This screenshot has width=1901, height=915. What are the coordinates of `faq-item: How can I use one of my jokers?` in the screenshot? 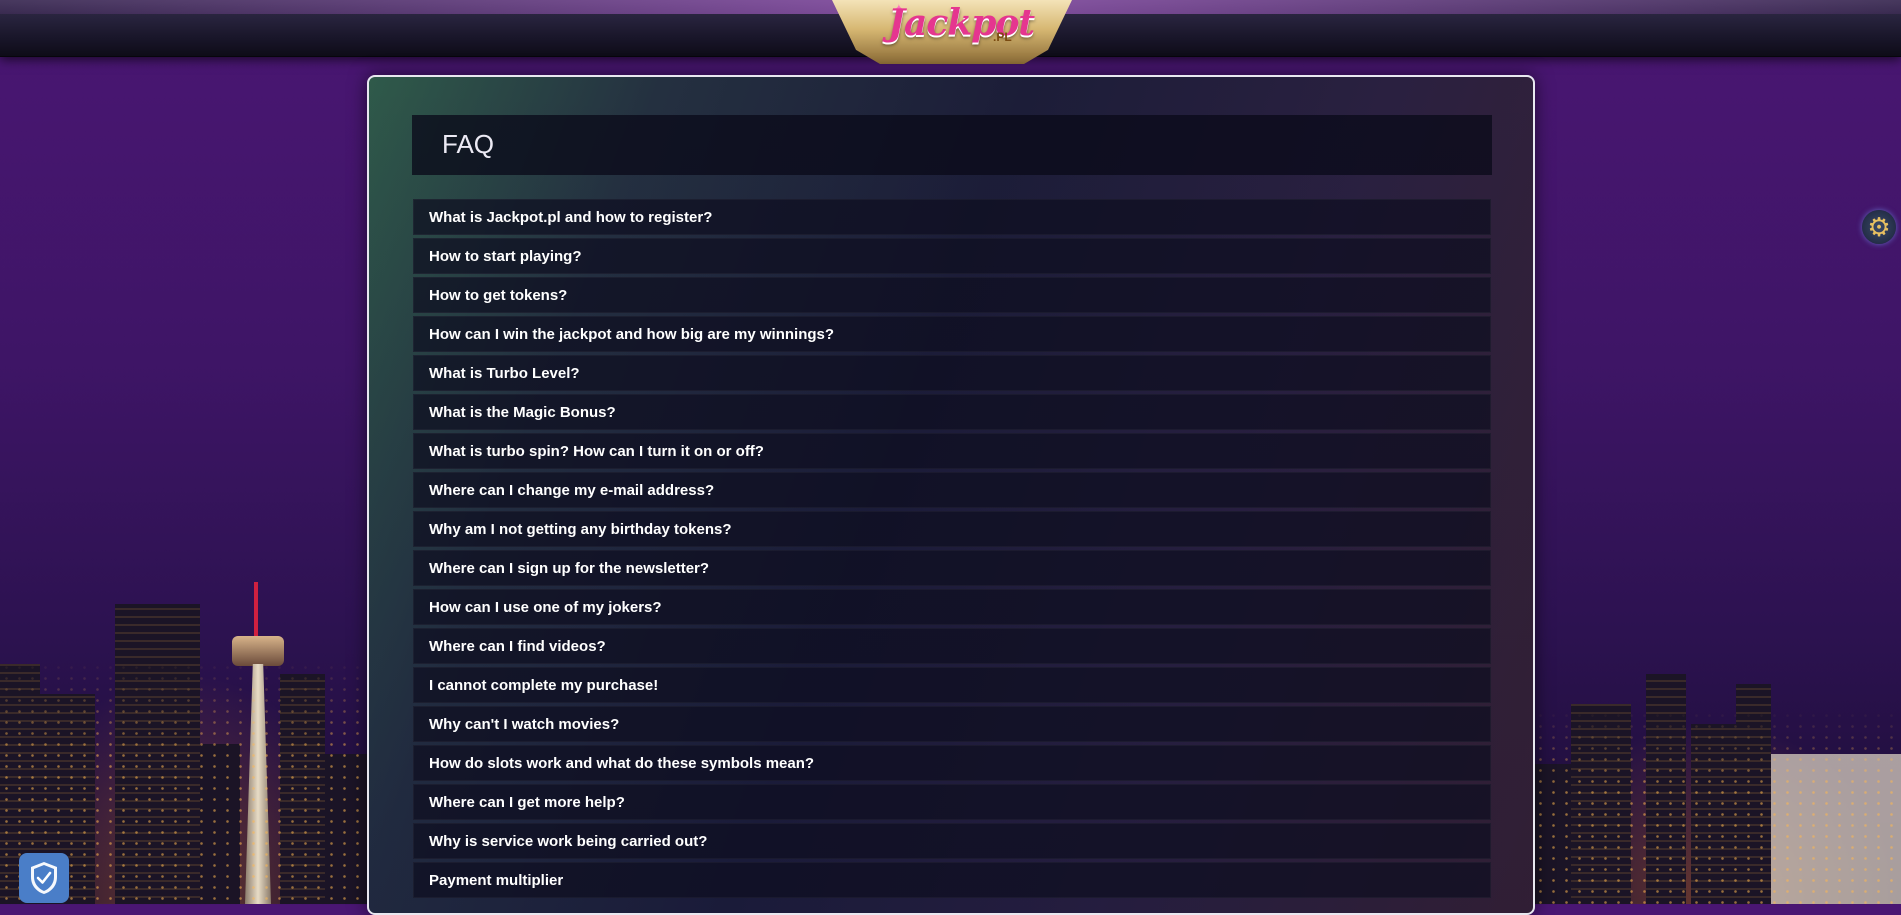 It's located at (952, 607).